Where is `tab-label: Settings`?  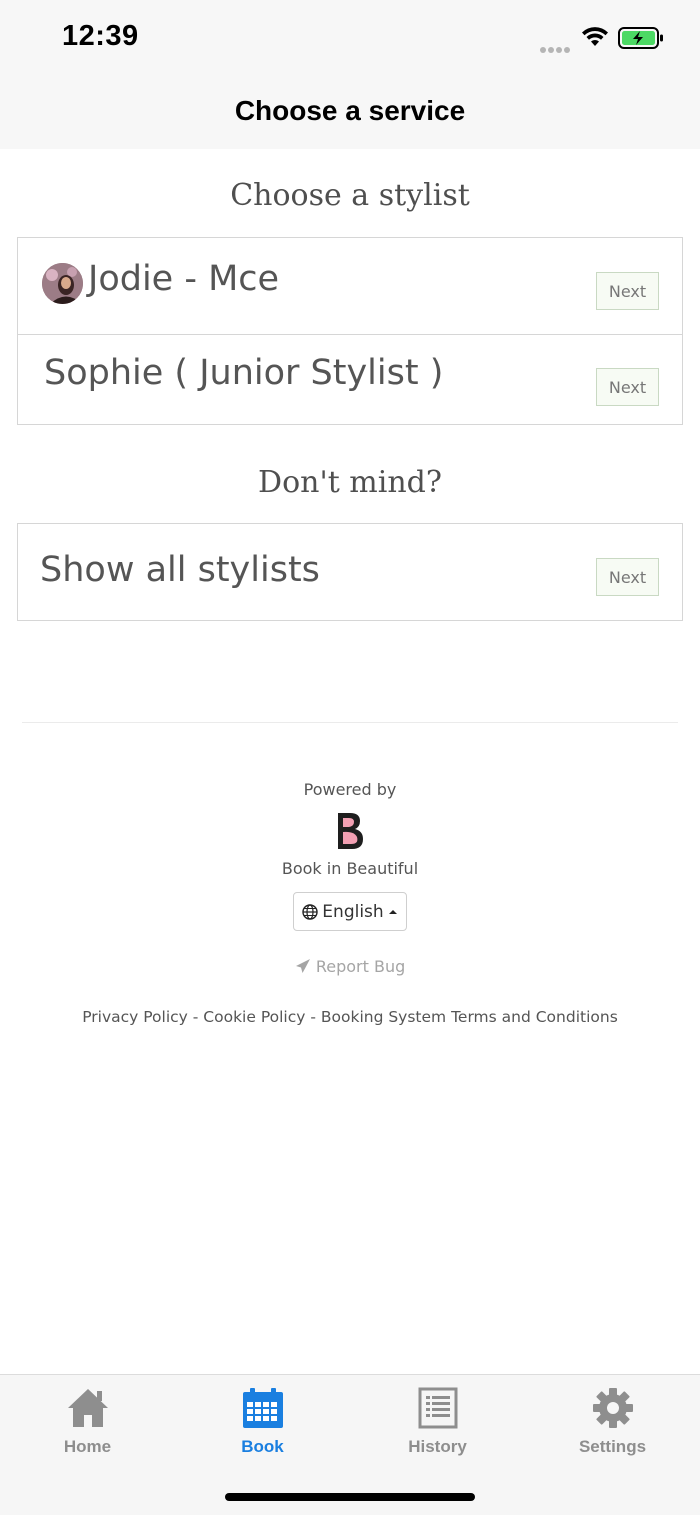
tab-label: Settings is located at coordinates (612, 1446).